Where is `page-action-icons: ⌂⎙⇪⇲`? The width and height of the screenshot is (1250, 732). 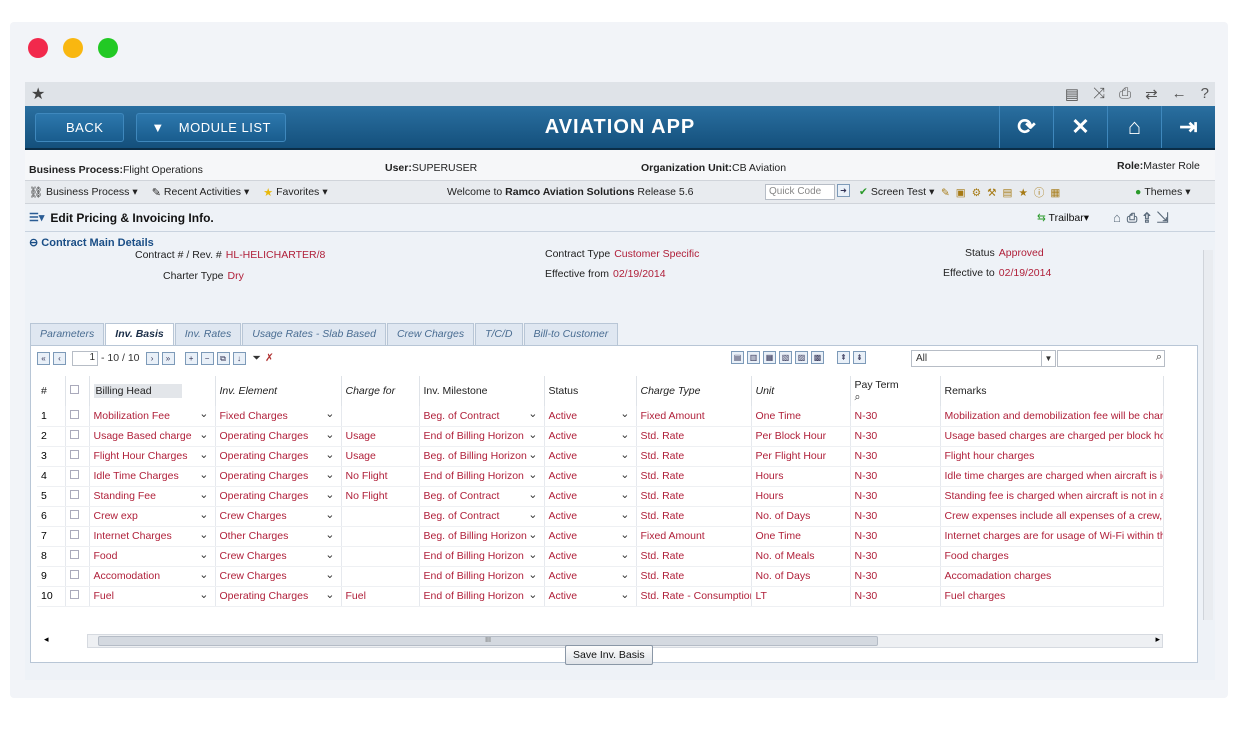
page-action-icons: ⌂⎙⇪⇲ is located at coordinates (1144, 218).